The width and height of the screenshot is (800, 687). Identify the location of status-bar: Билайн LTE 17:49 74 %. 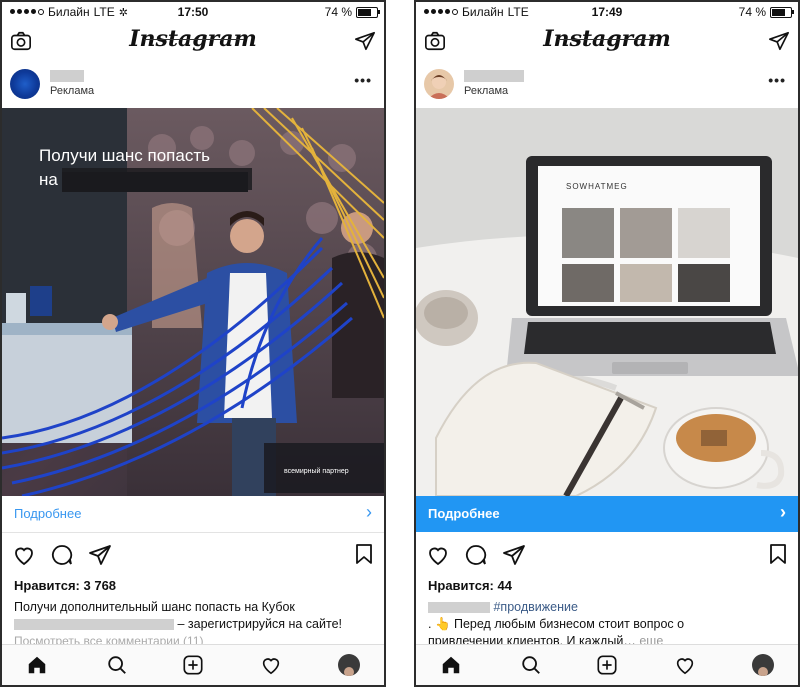
(607, 12).